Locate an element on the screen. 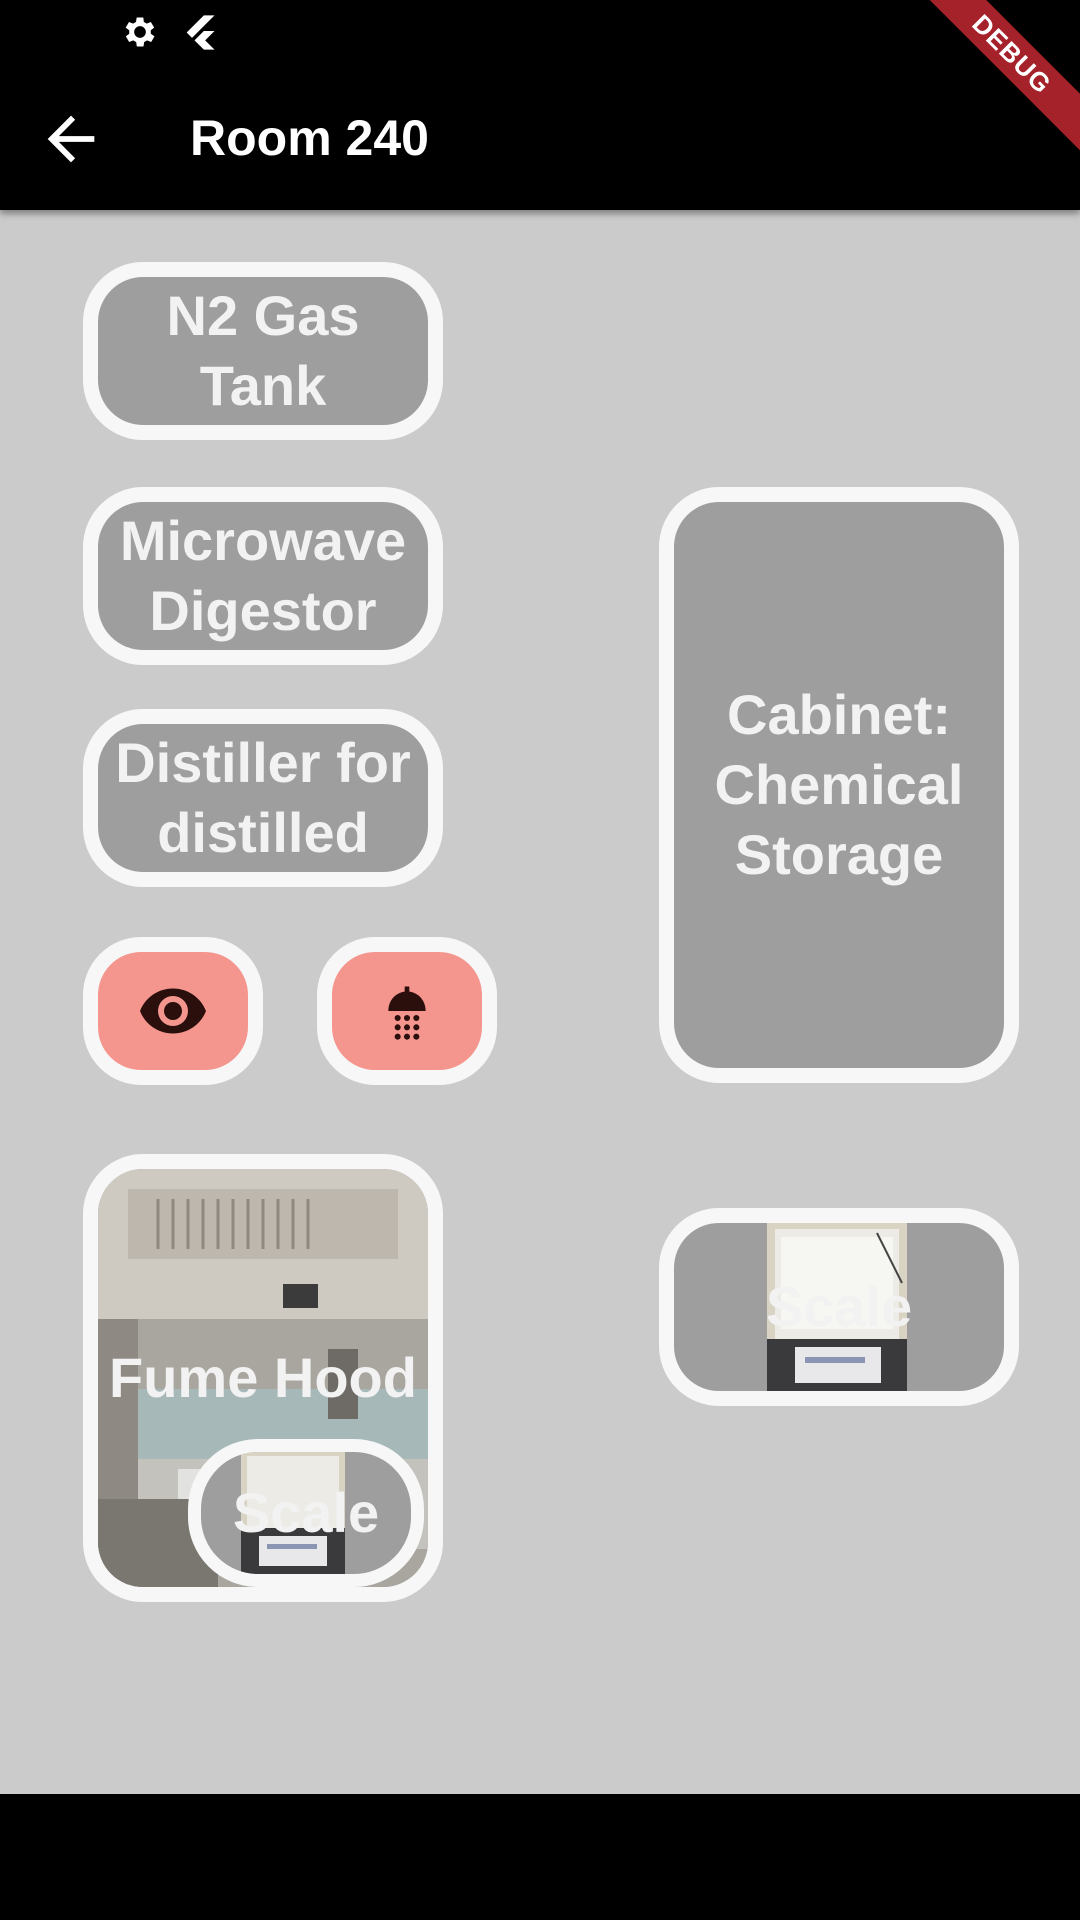 The height and width of the screenshot is (1920, 1080). status-bar is located at coordinates (540, 32).